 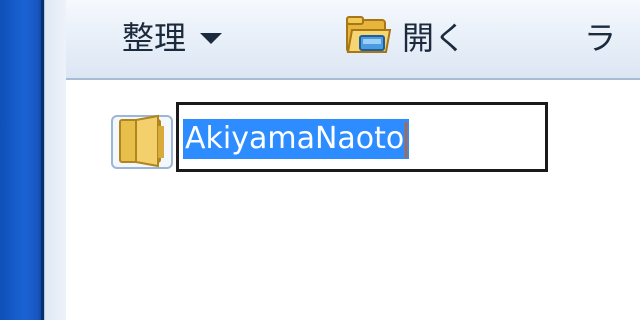 I want to click on rename-selected-text: AkiyamaNaoto, so click(x=296, y=139).